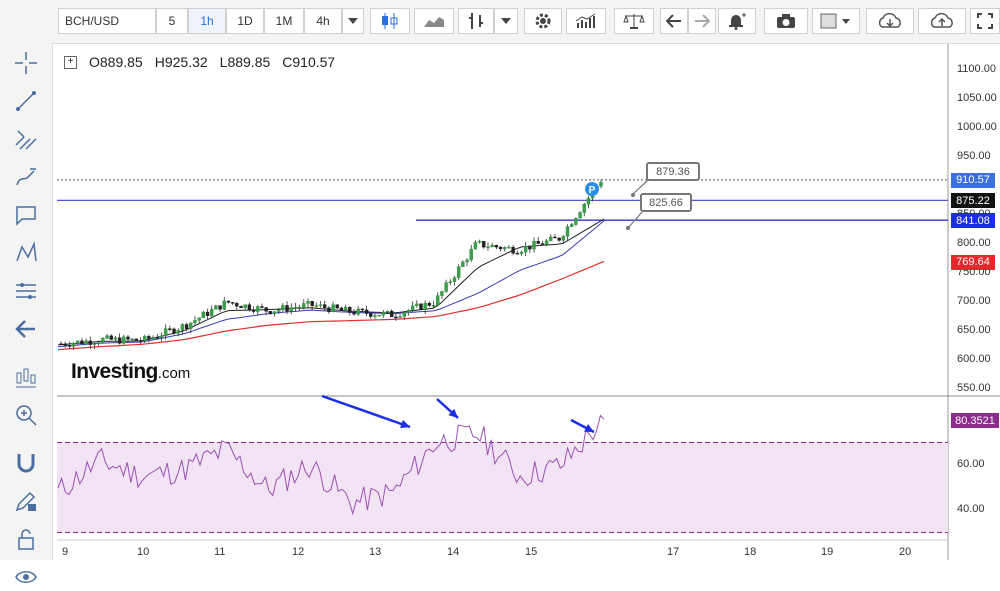 The height and width of the screenshot is (591, 1000). I want to click on chart-type-dropdown, so click(506, 21).